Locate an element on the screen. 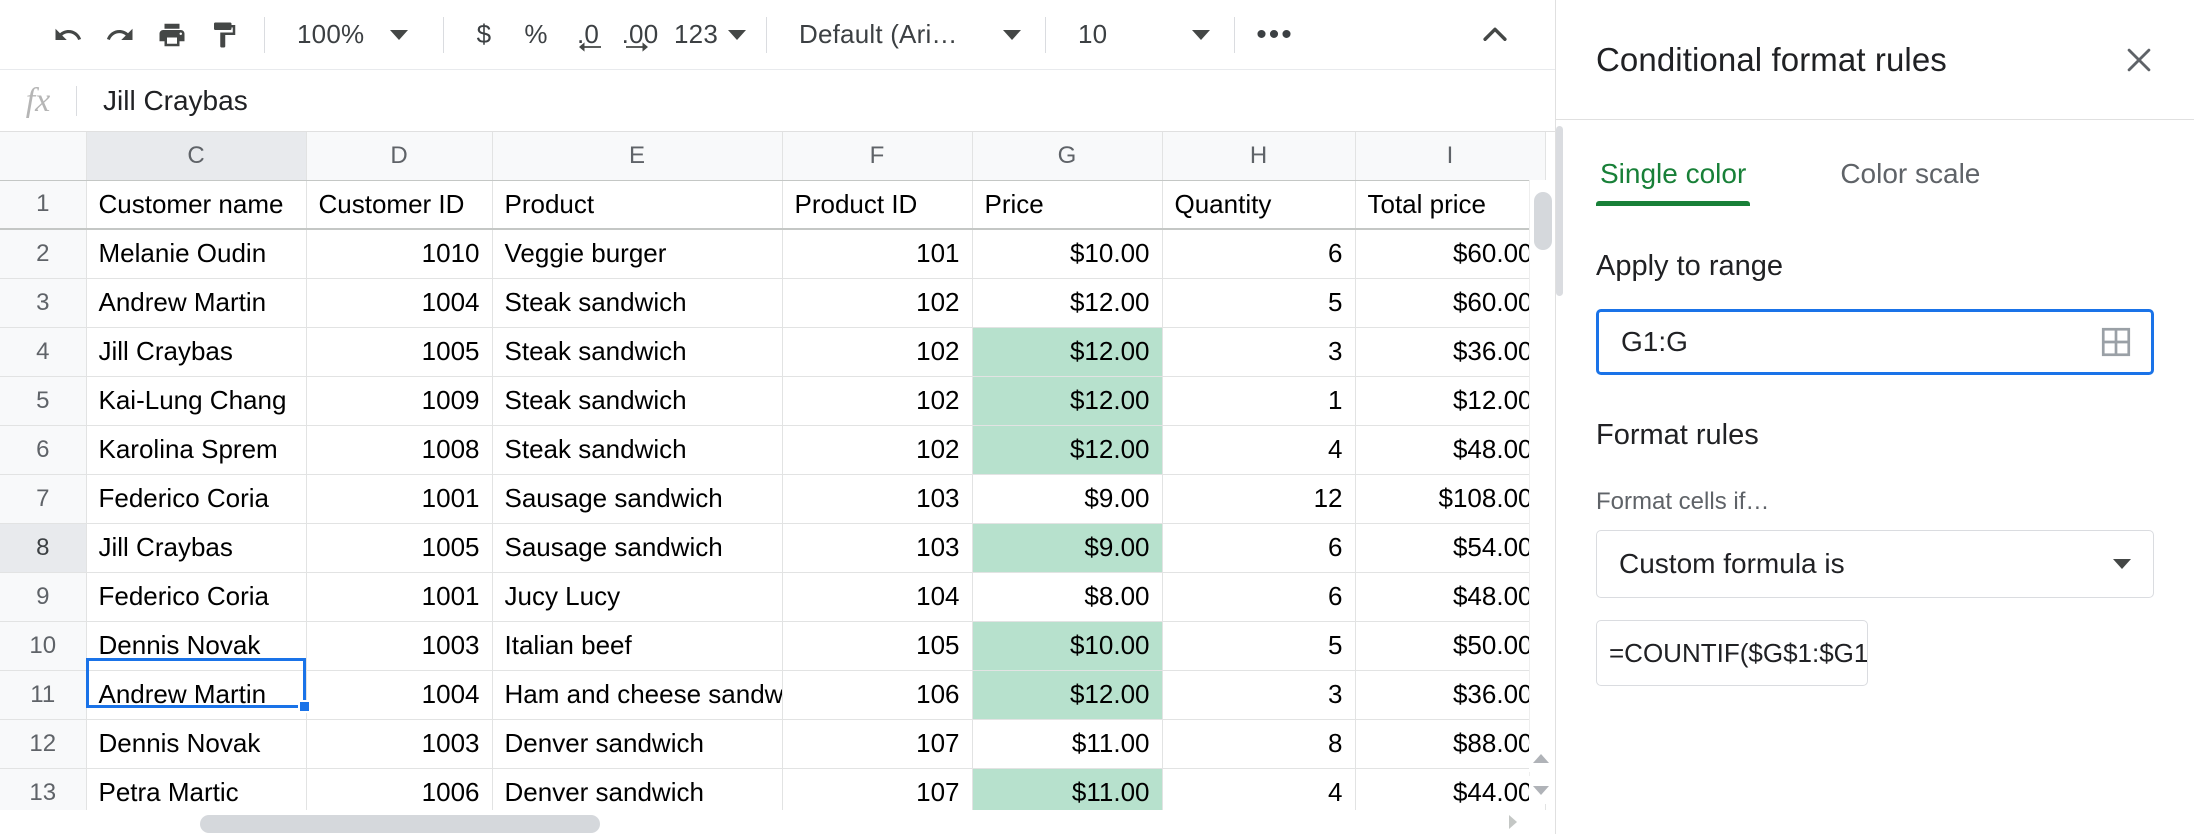  cell-F6: 102 is located at coordinates (877, 450).